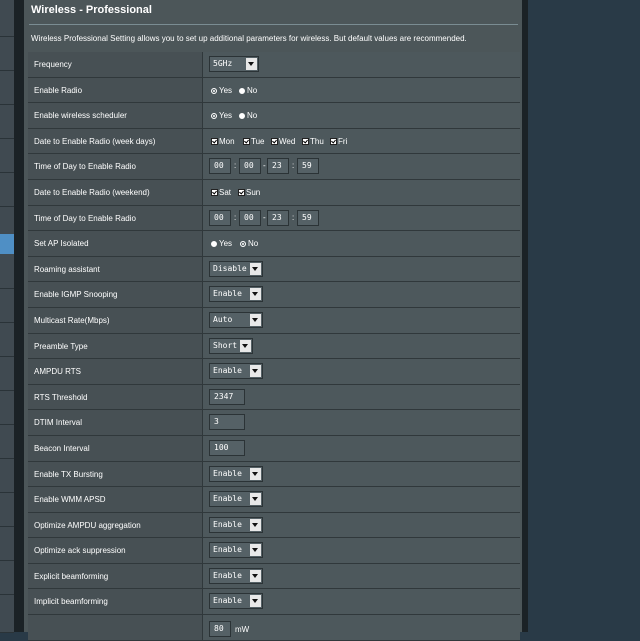 This screenshot has width=640, height=641. What do you see at coordinates (92, 192) in the screenshot?
I see `weekend-label: Date to Enable Radio (weekend)` at bounding box center [92, 192].